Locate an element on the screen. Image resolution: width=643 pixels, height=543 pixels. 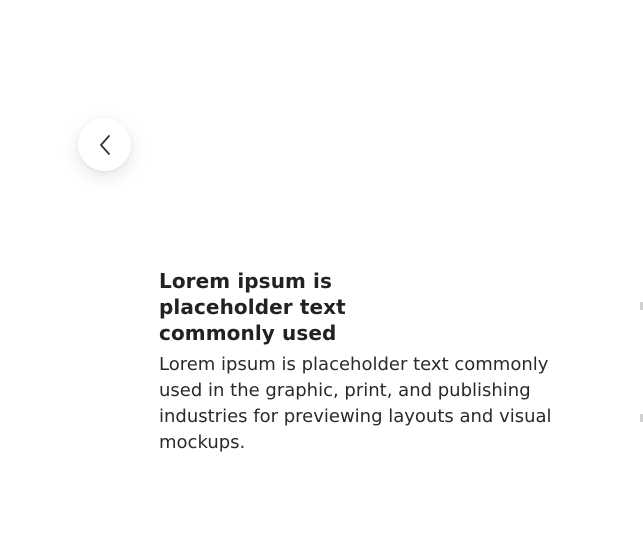
chevron-left-icon is located at coordinates (105, 145).